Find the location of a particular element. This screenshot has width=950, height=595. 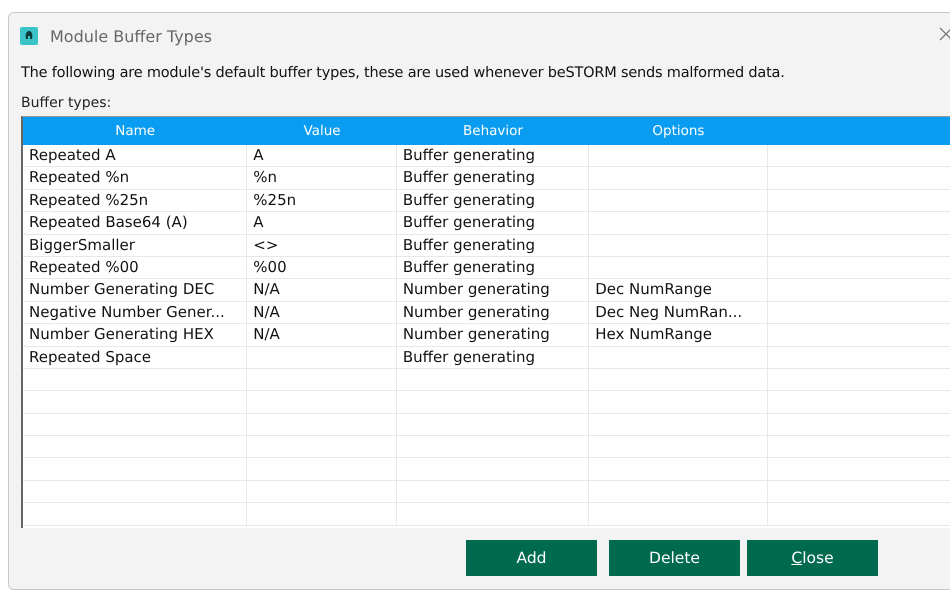

table-cell: Repeated Base64 (A) is located at coordinates (135, 223).